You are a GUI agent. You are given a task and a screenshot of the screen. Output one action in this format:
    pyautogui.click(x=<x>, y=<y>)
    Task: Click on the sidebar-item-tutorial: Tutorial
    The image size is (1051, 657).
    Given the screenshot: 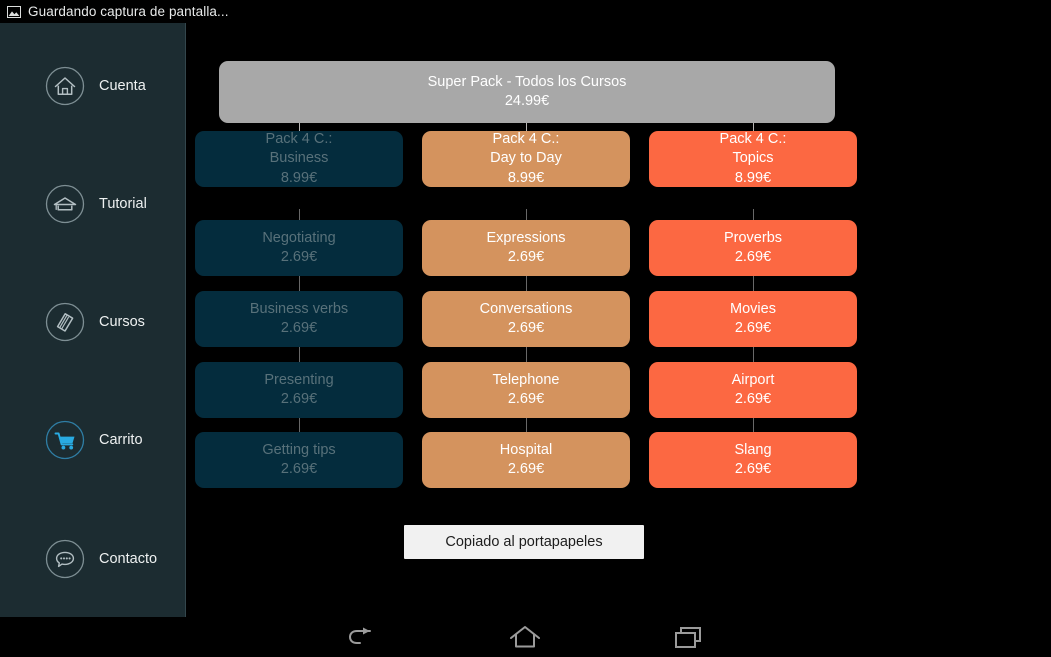 What is the action you would take?
    pyautogui.click(x=92, y=204)
    